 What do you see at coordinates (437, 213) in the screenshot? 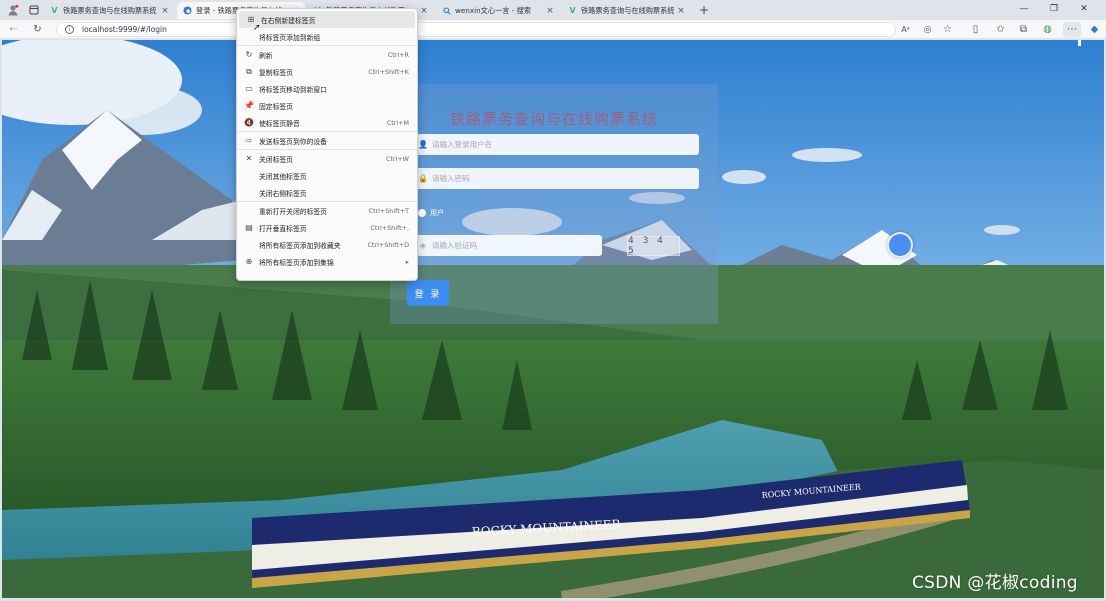
I see `role-label: 用户` at bounding box center [437, 213].